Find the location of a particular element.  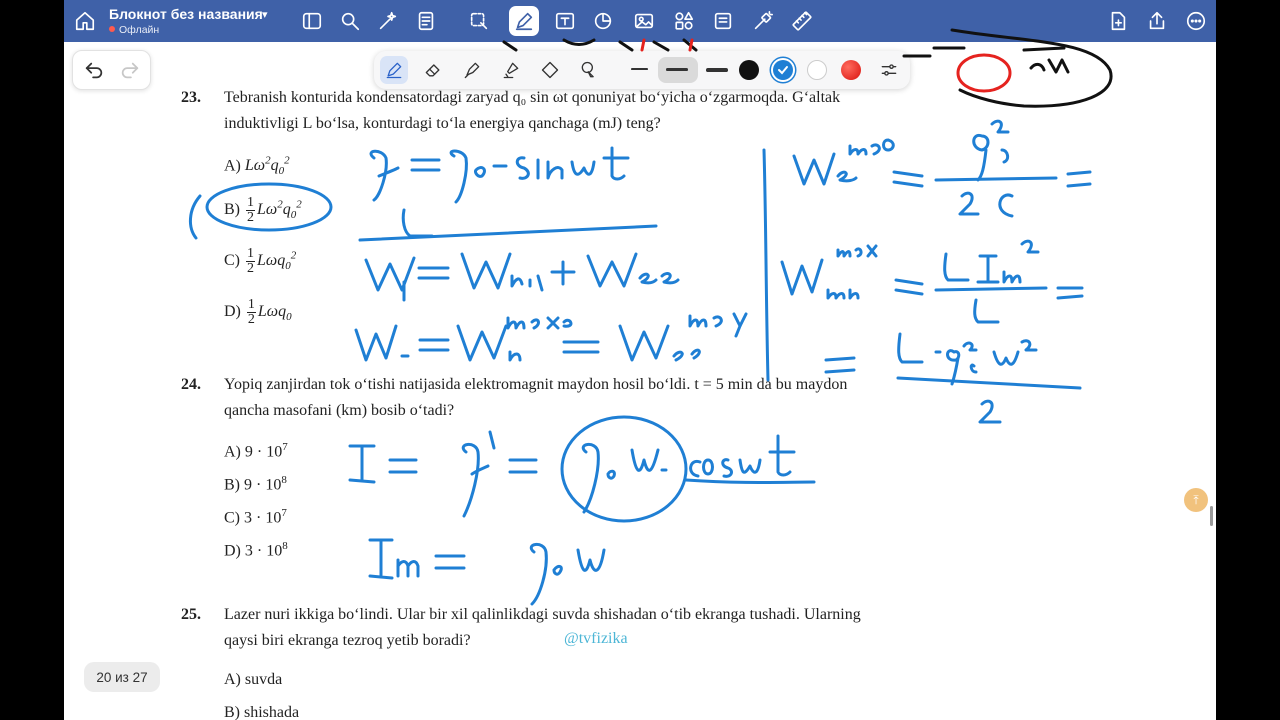

marker-tool is located at coordinates (511, 70).